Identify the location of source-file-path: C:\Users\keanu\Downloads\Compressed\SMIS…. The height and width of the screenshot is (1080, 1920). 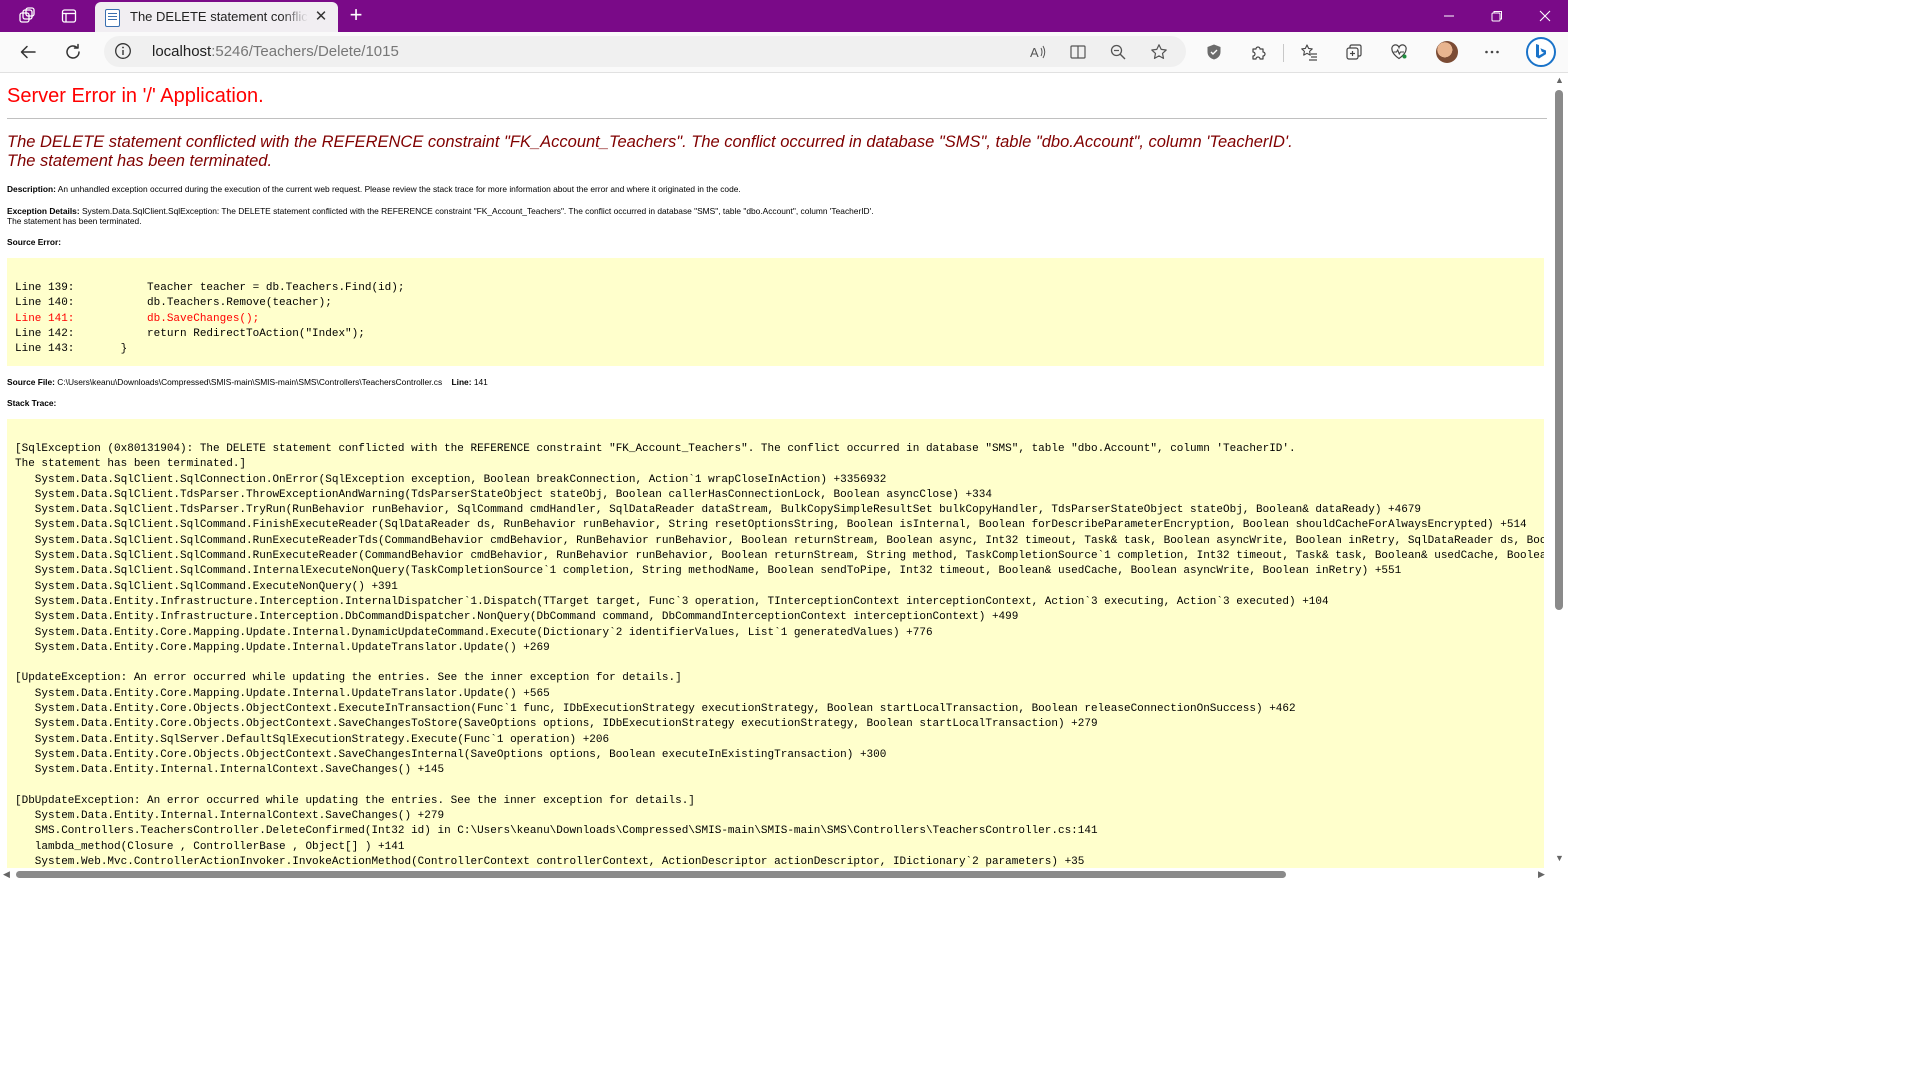
(250, 382).